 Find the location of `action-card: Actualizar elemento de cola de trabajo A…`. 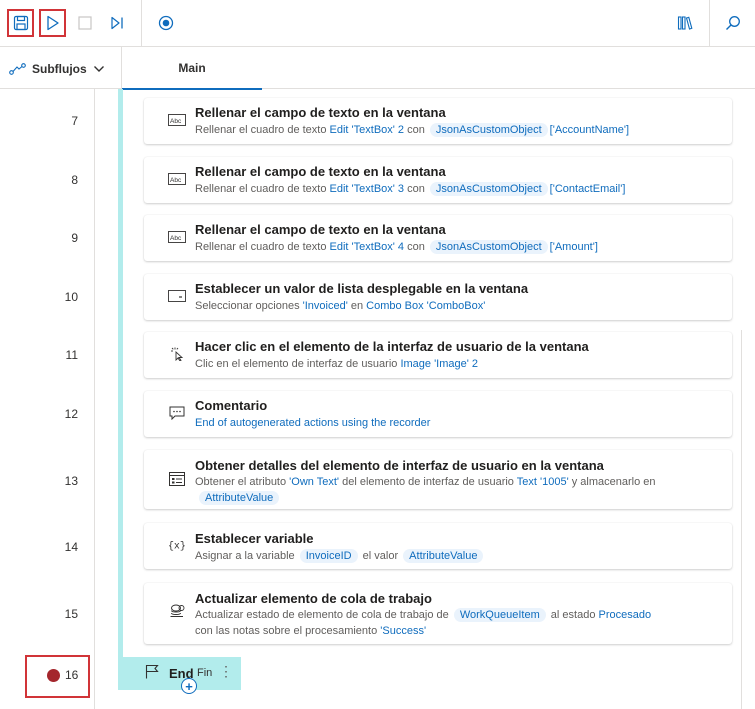

action-card: Actualizar elemento de cola de trabajo A… is located at coordinates (438, 613).